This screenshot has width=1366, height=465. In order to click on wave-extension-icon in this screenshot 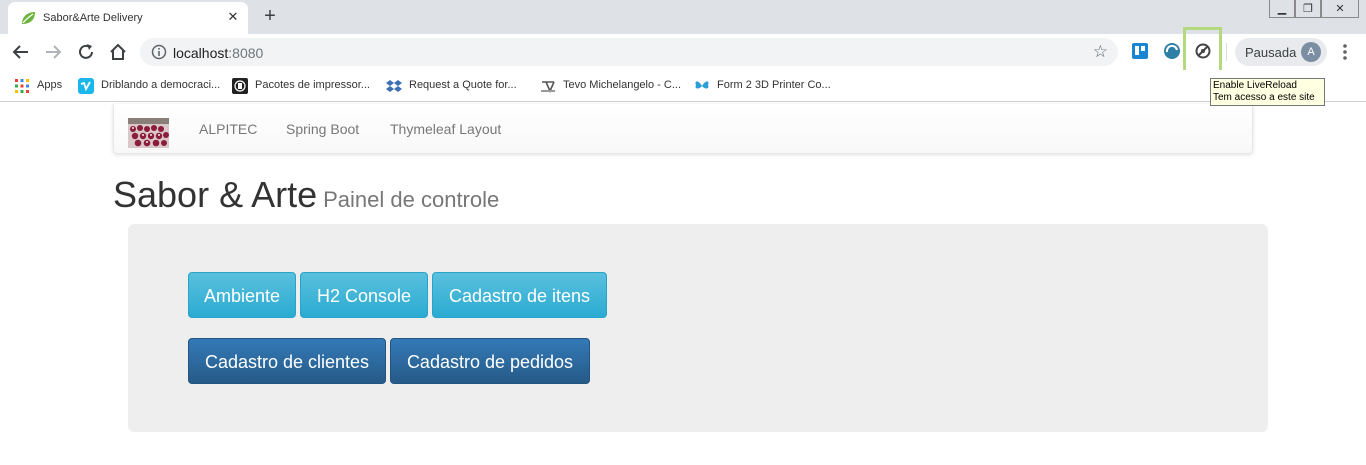, I will do `click(1172, 51)`.